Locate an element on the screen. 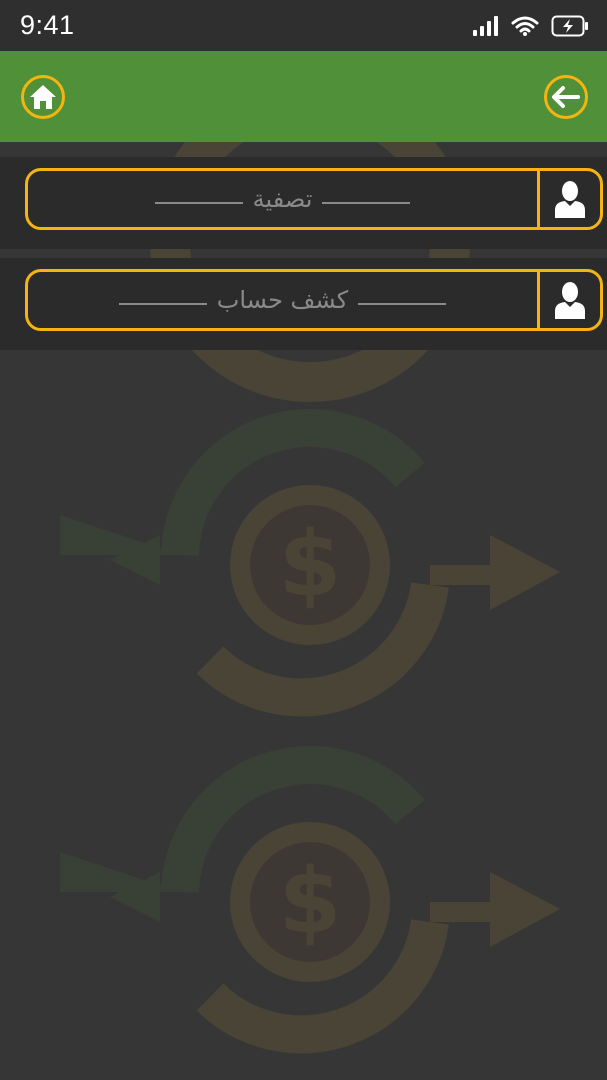  back-button is located at coordinates (566, 97).